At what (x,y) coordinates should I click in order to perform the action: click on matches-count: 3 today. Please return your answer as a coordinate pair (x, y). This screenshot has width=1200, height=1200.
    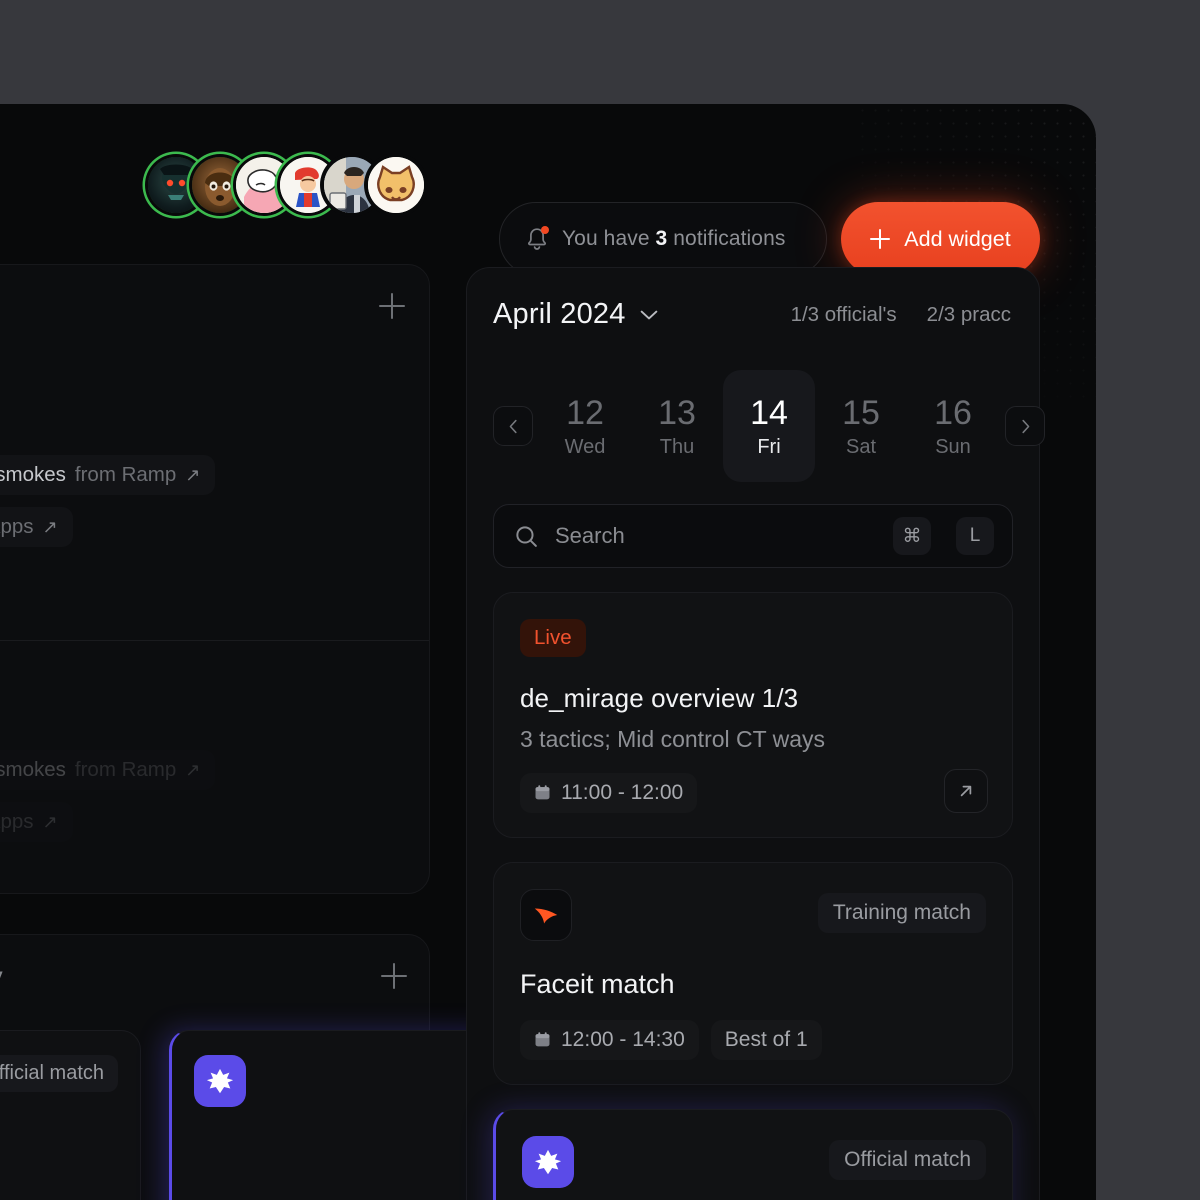
    Looking at the image, I should click on (1, 976).